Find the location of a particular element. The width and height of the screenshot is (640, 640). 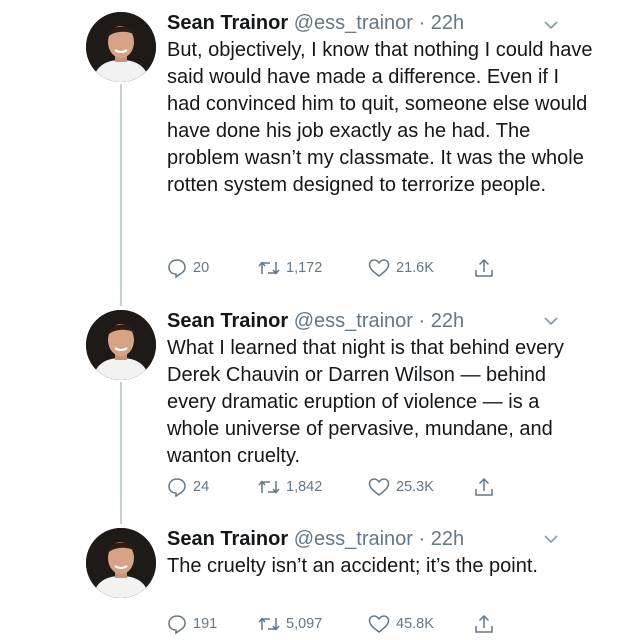

like-count: 21.6K is located at coordinates (415, 268).